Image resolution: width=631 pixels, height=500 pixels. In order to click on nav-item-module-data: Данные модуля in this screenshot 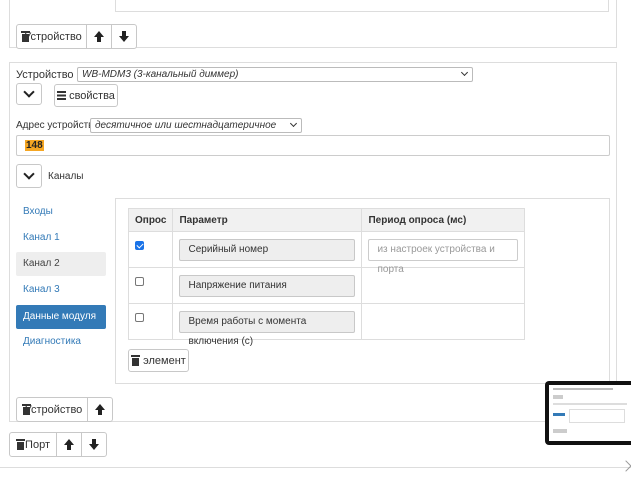, I will do `click(61, 317)`.